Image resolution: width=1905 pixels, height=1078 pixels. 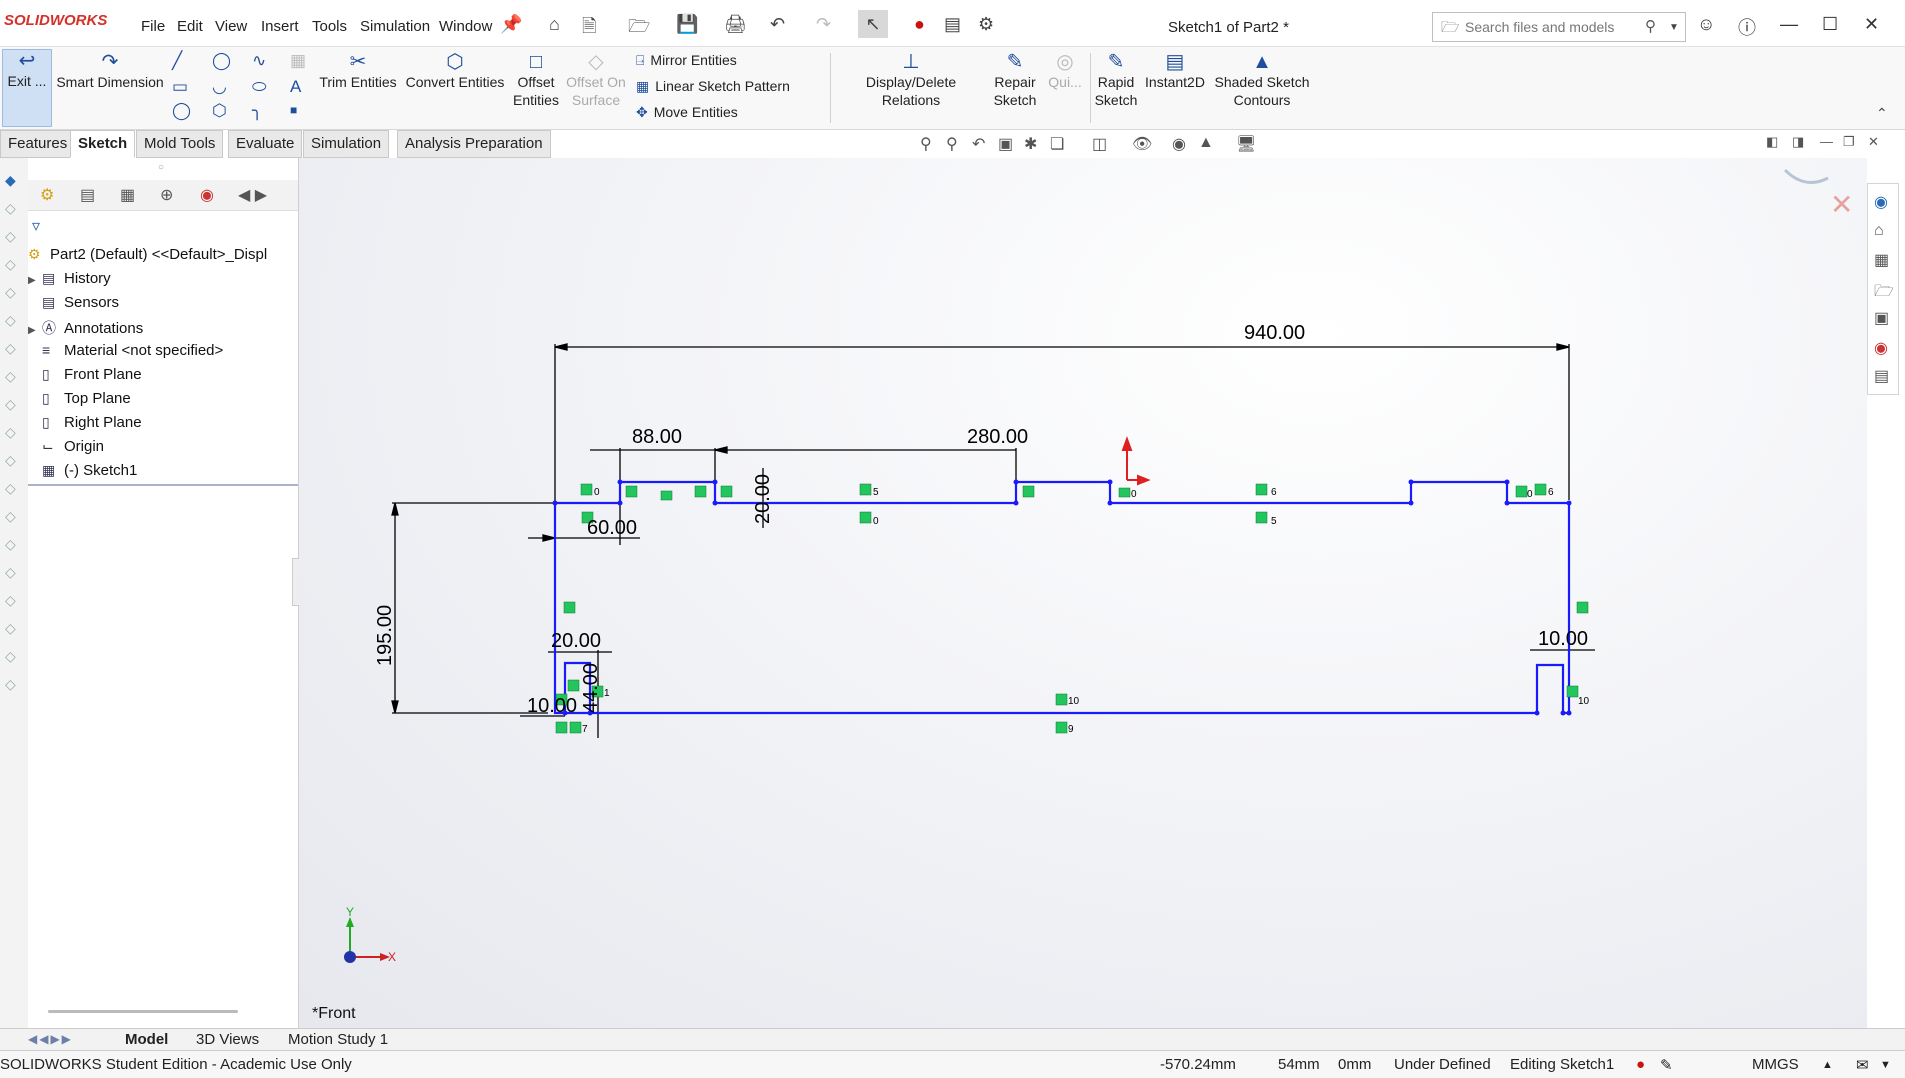 What do you see at coordinates (911, 80) in the screenshot?
I see `display-delete-relations-button: ⊥ Display/Delete Relations` at bounding box center [911, 80].